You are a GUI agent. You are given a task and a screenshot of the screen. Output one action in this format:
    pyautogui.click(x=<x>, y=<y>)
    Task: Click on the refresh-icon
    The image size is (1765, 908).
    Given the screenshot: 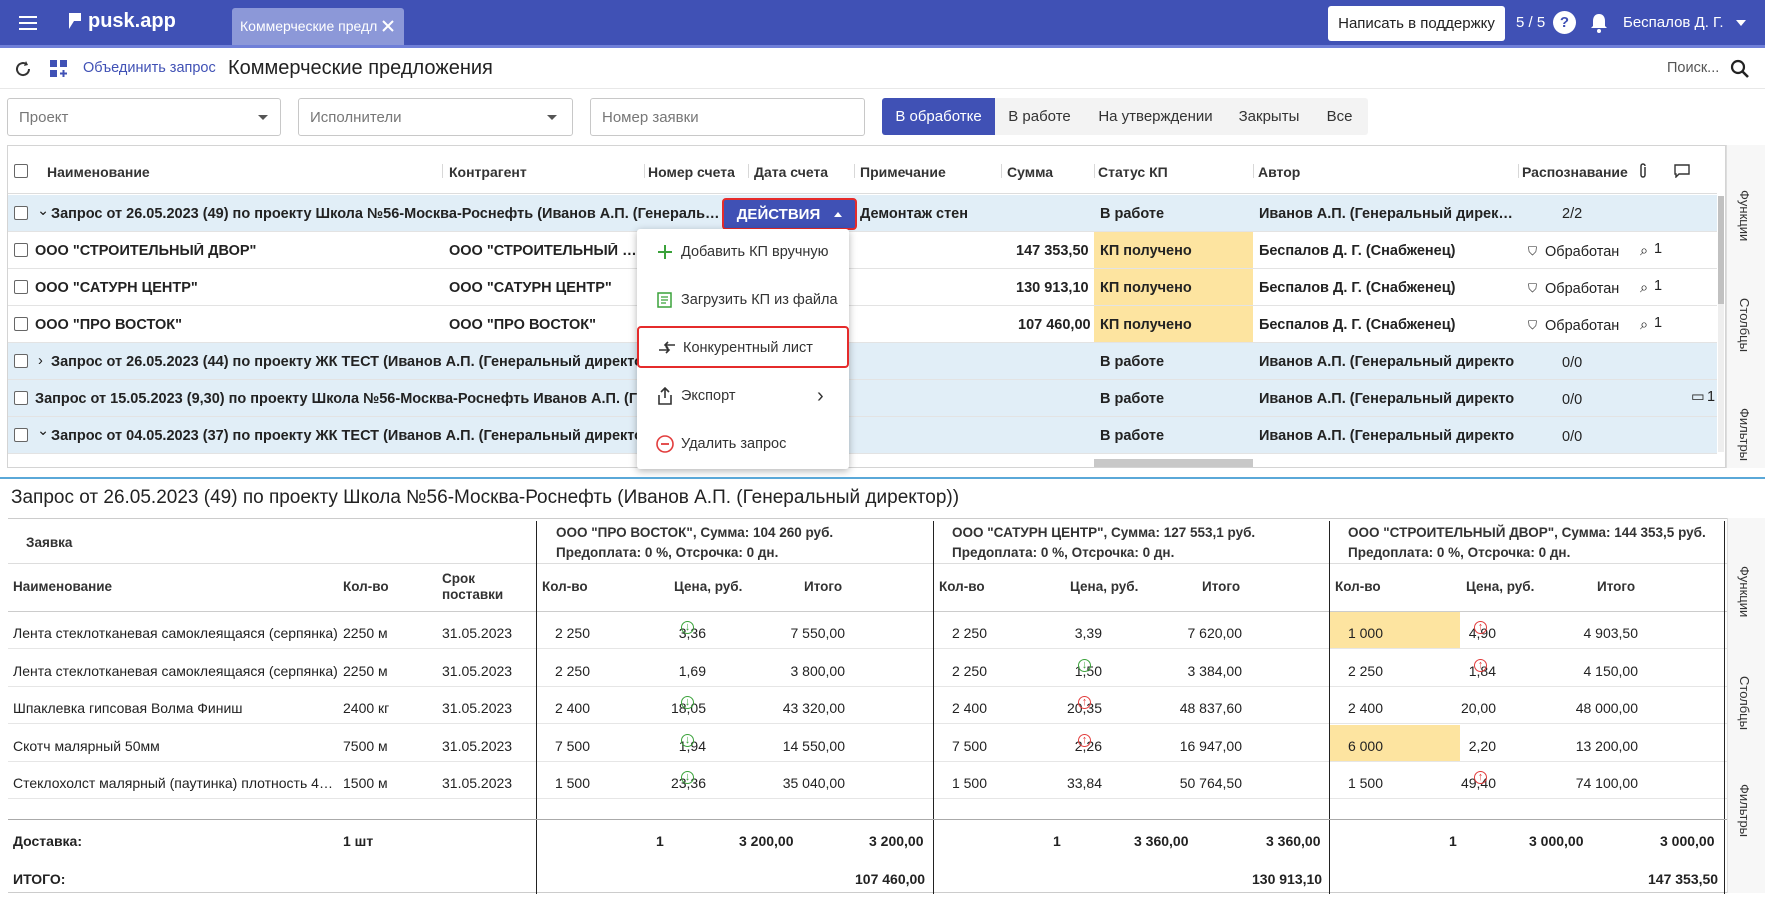 What is the action you would take?
    pyautogui.click(x=23, y=69)
    